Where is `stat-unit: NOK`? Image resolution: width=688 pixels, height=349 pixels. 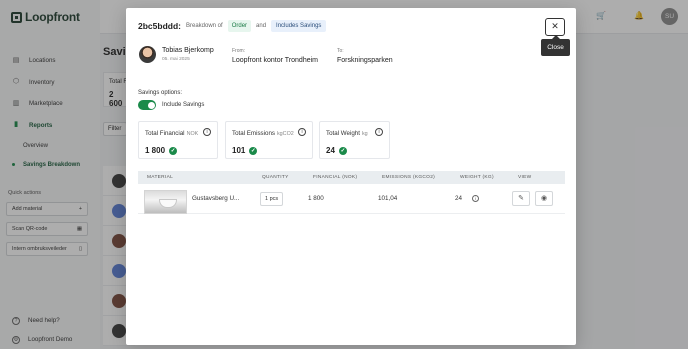
stat-unit: NOK is located at coordinates (192, 134).